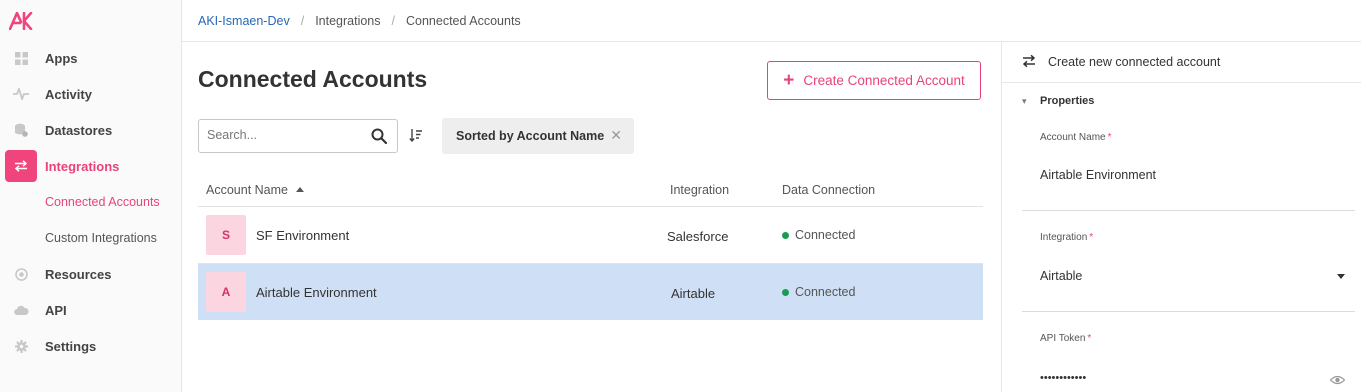 Image resolution: width=1361 pixels, height=392 pixels. What do you see at coordinates (101, 238) in the screenshot?
I see `sidebar-subitem-custom-integrations: Custom Integrations` at bounding box center [101, 238].